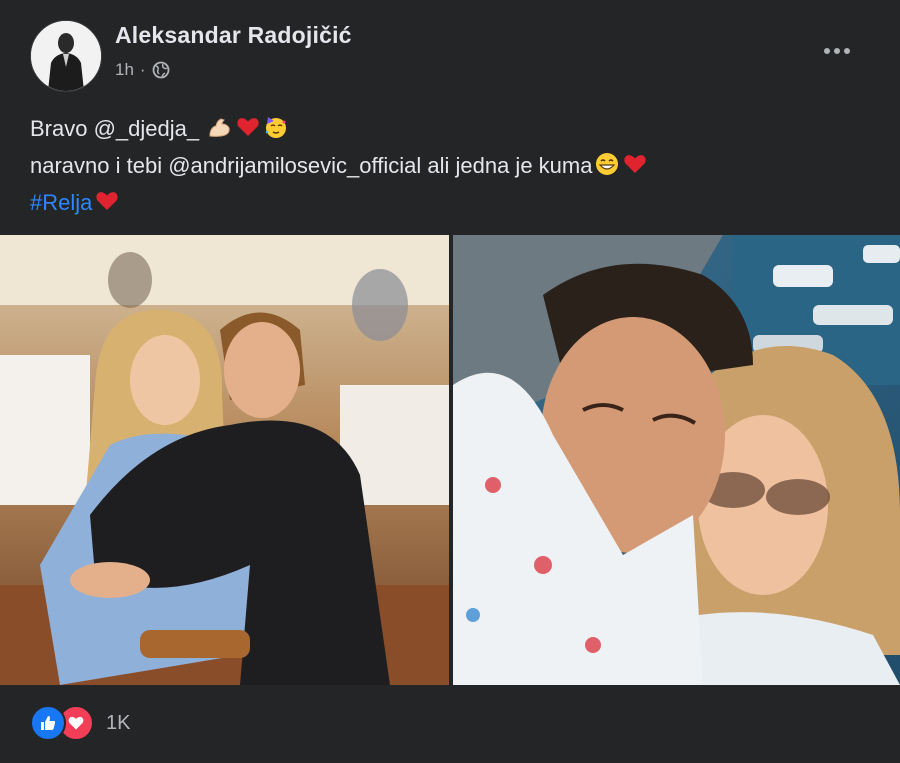 The width and height of the screenshot is (900, 763). I want to click on author-avatar, so click(66, 56).